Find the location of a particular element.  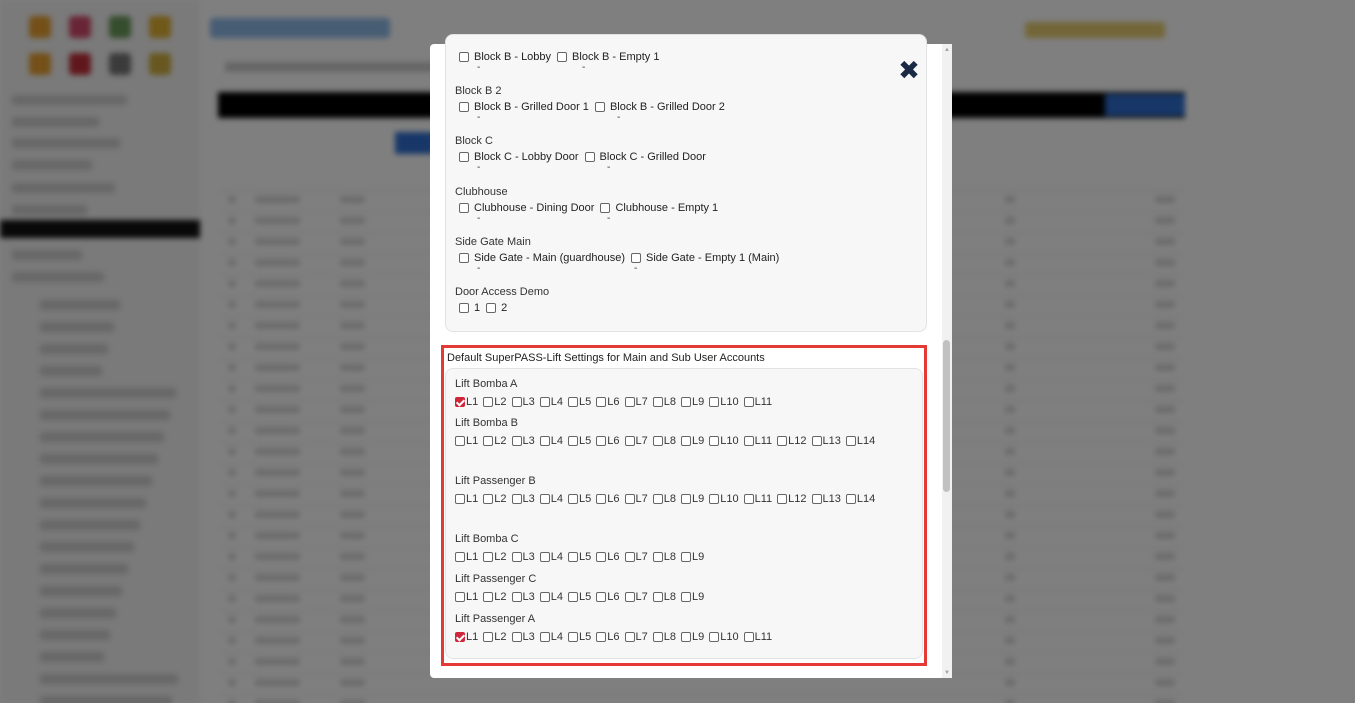

door-option: 2 is located at coordinates (496, 308).